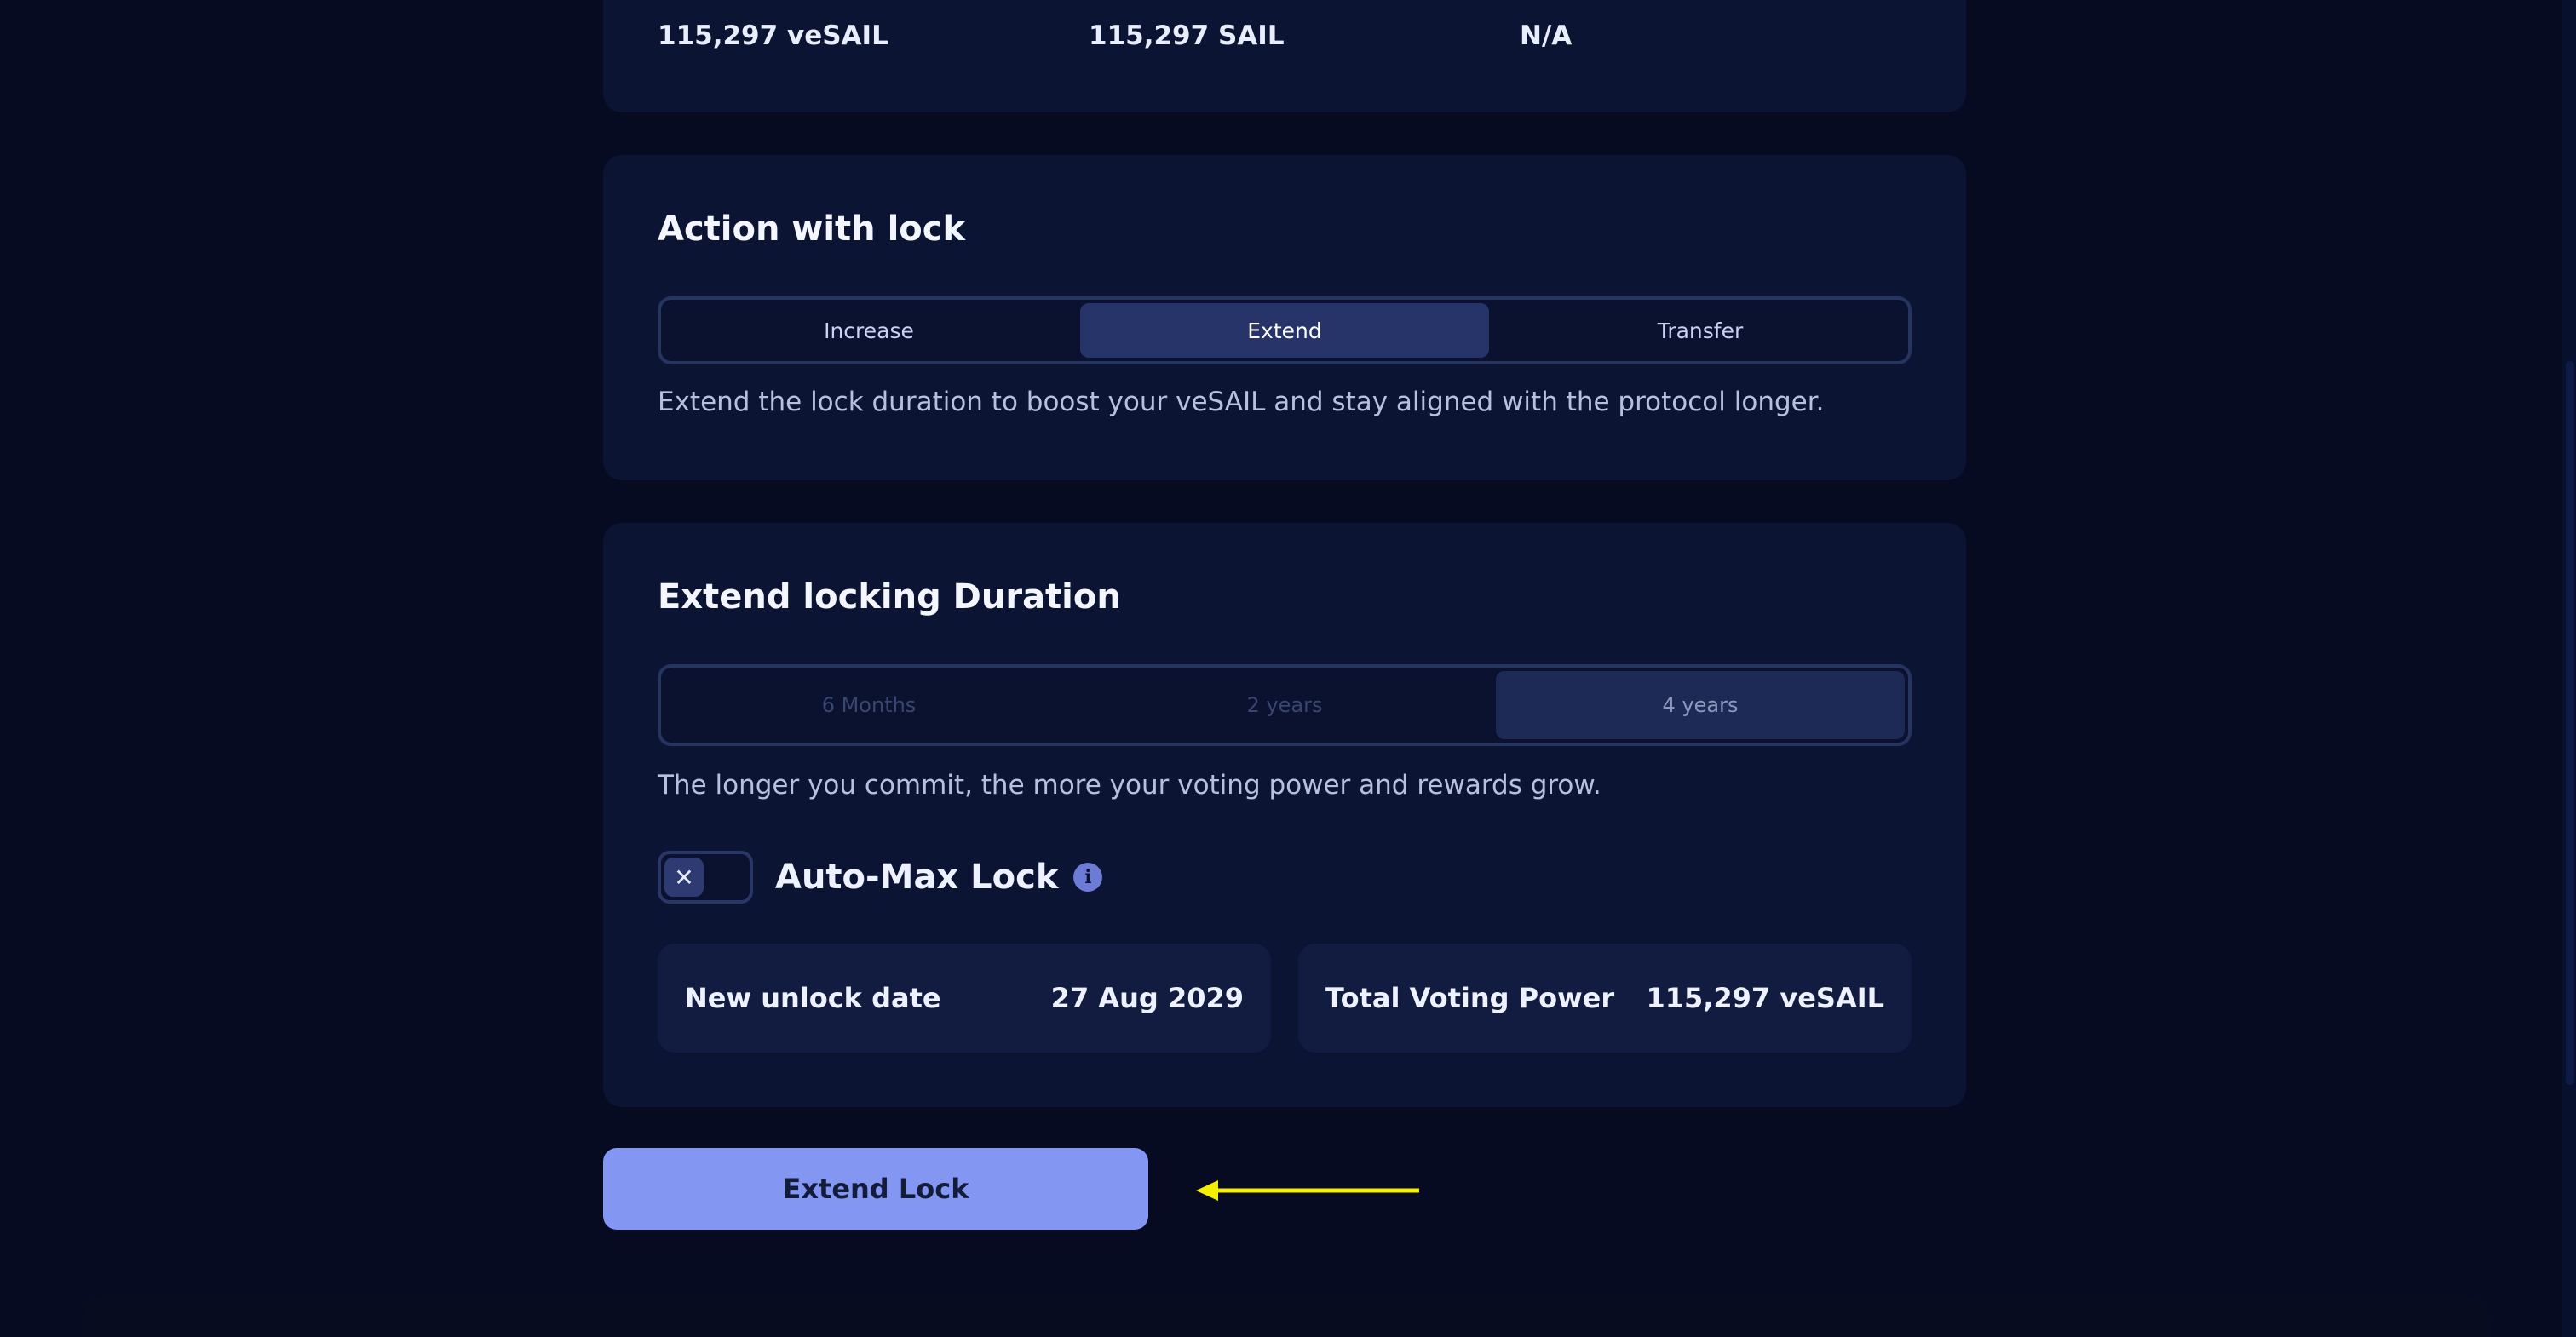  What do you see at coordinates (684, 877) in the screenshot?
I see `close-icon: ✕` at bounding box center [684, 877].